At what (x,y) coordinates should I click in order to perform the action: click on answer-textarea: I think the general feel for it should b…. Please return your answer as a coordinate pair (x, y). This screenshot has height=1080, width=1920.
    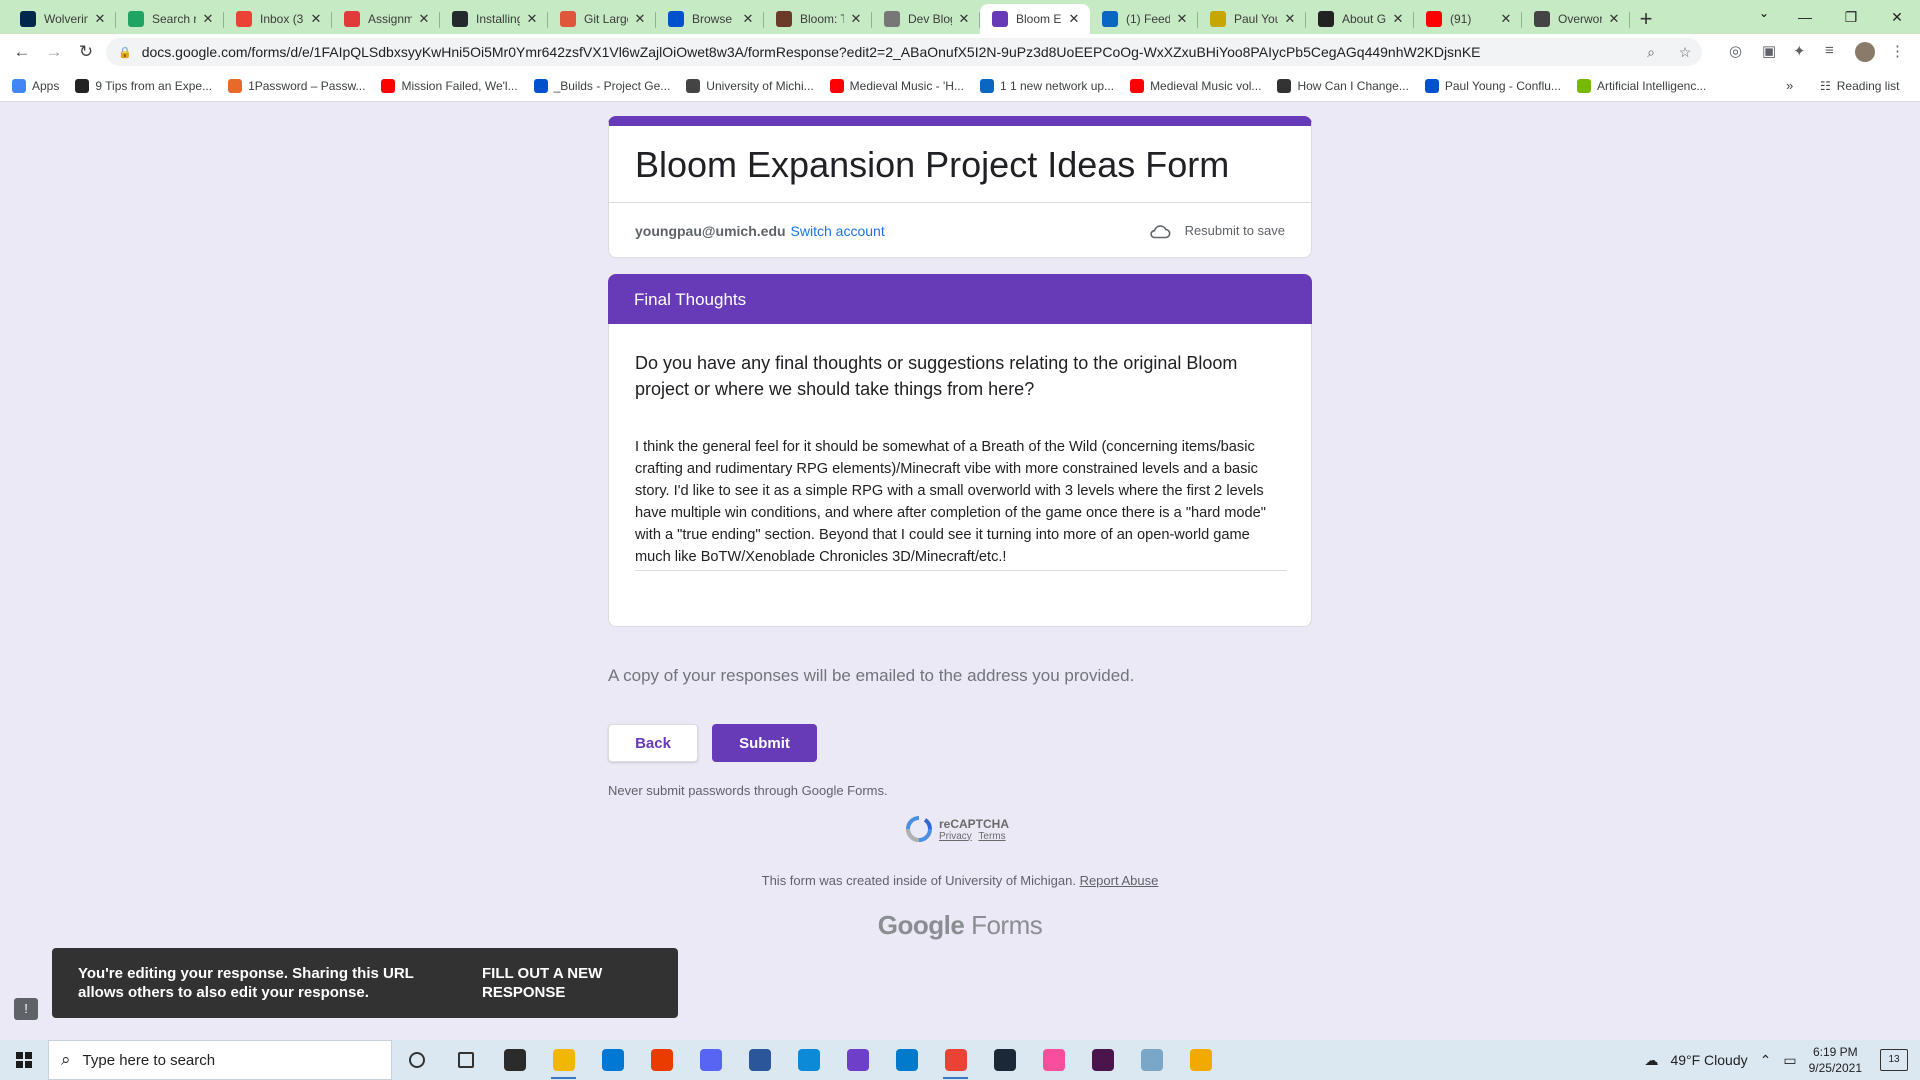
    Looking at the image, I should click on (961, 503).